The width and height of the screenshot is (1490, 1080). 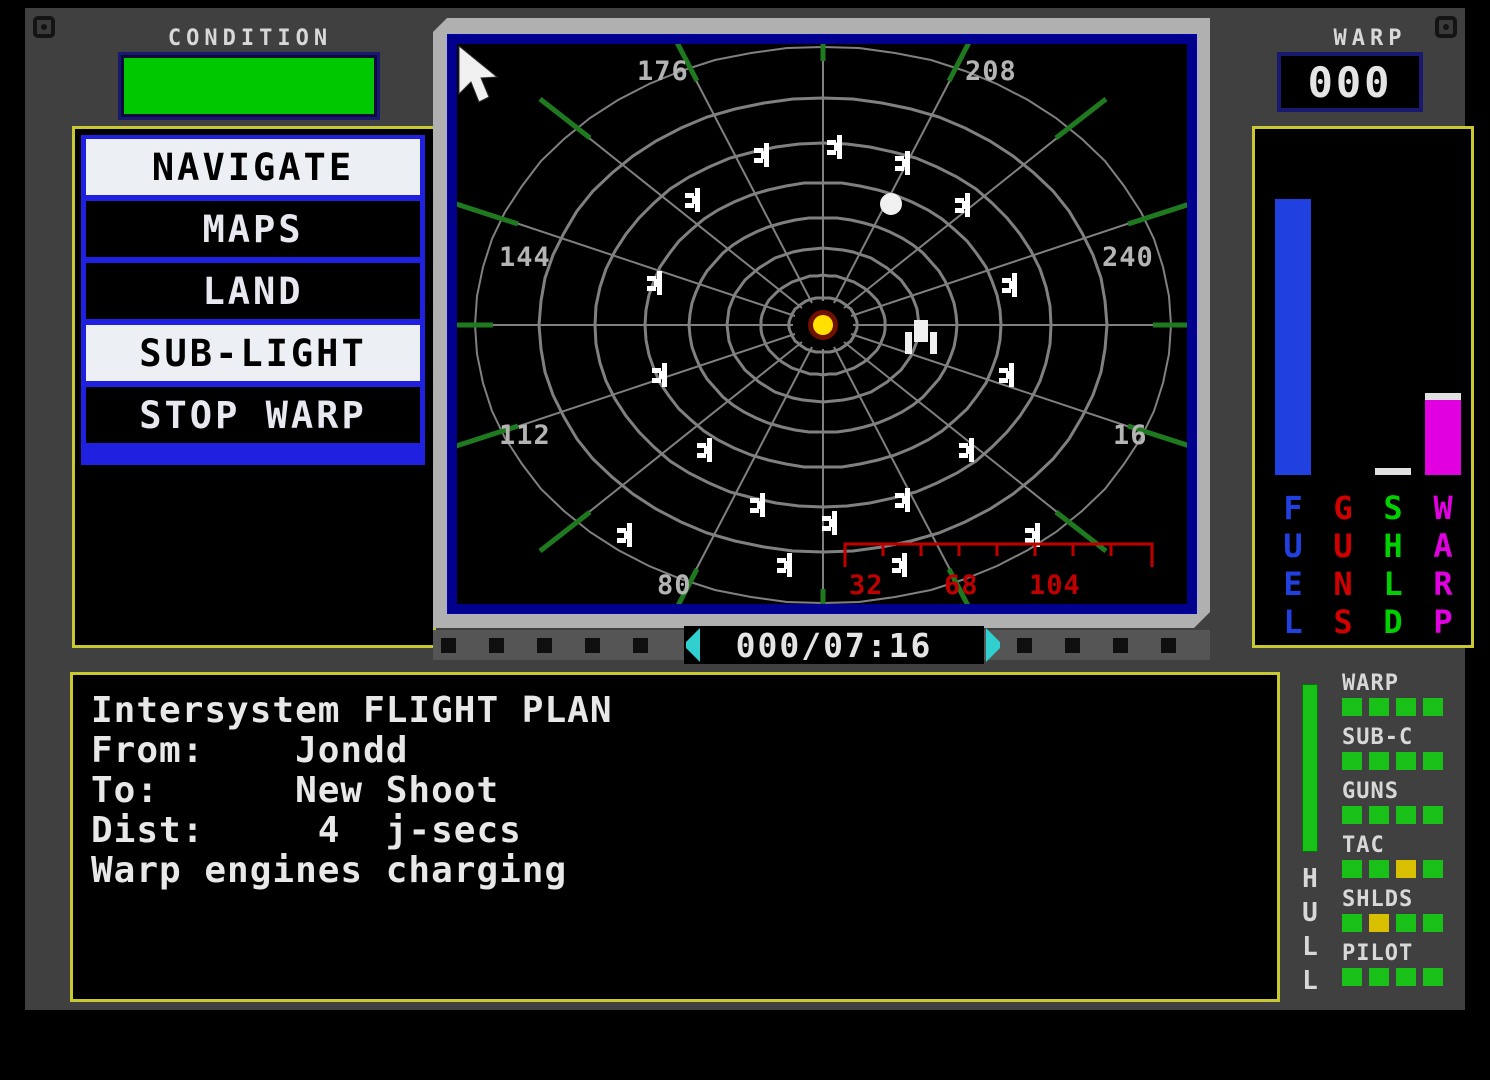 I want to click on condition-gauge, so click(x=249, y=86).